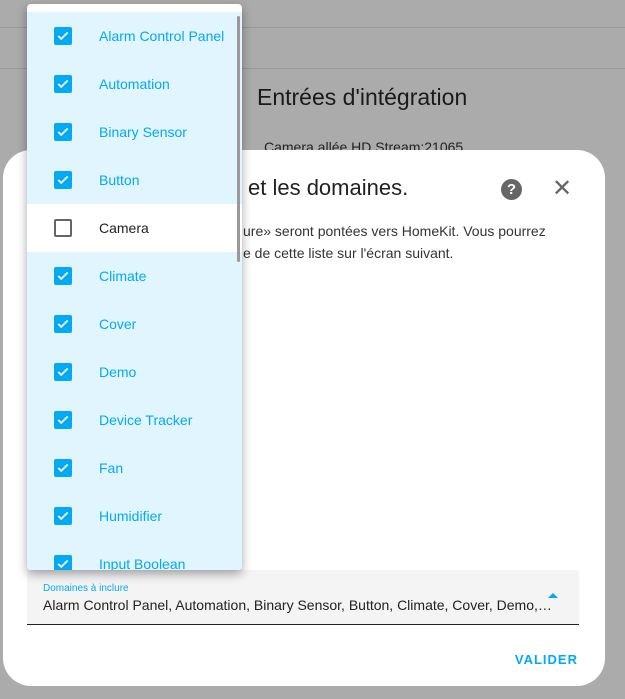 Image resolution: width=625 pixels, height=699 pixels. I want to click on menu-item-label: Automation, so click(134, 84).